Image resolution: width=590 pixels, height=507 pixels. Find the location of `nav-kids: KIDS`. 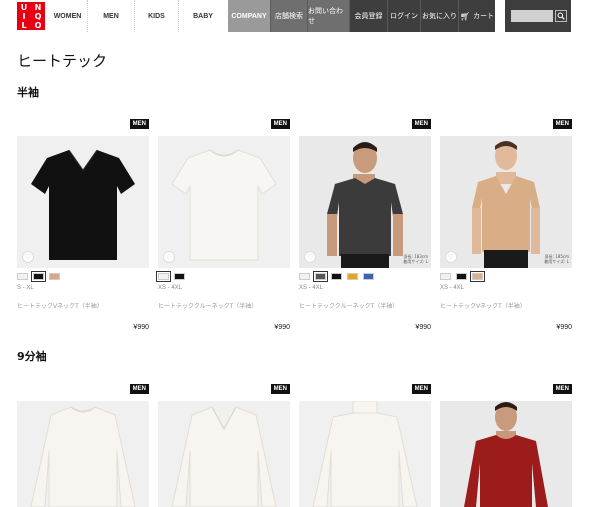

nav-kids: KIDS is located at coordinates (157, 16).